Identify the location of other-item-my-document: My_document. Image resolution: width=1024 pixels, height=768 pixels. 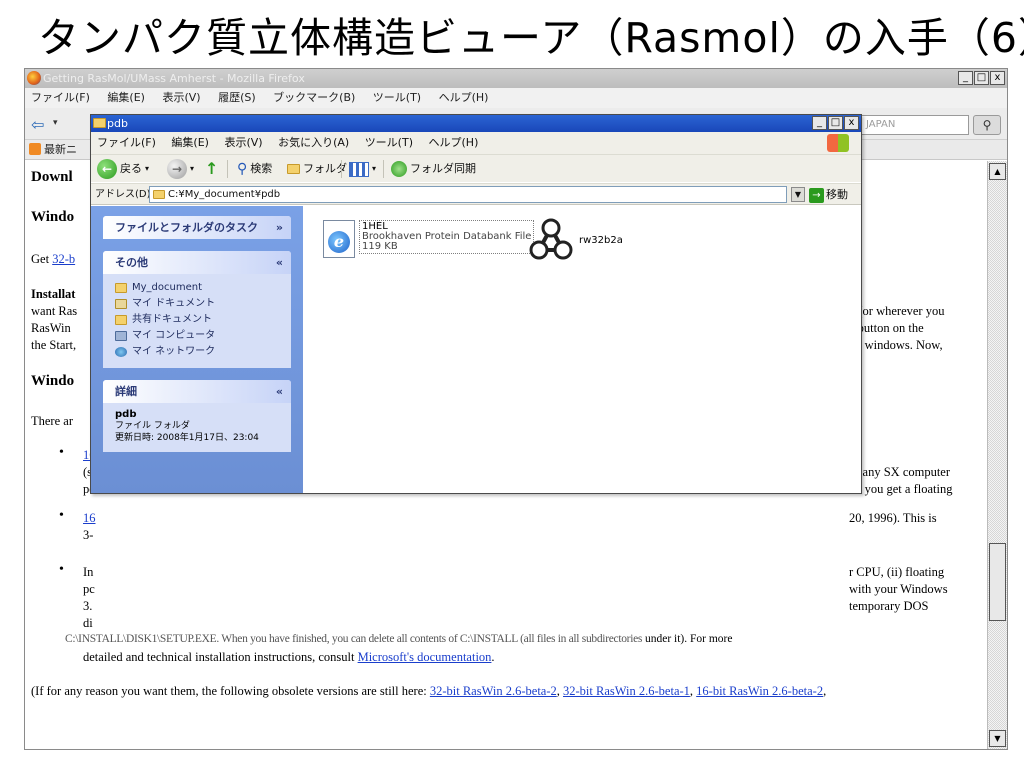
(197, 288).